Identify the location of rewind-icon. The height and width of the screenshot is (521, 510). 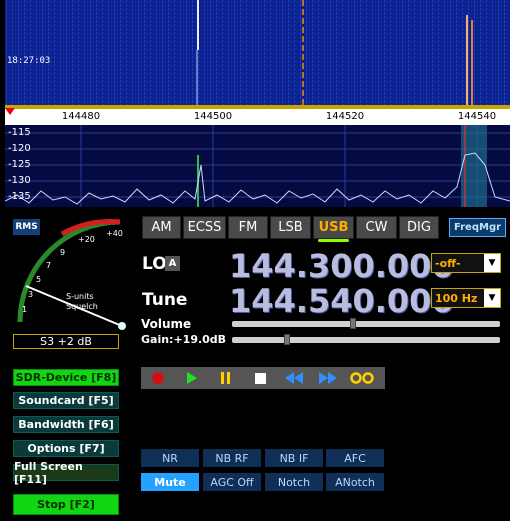
(294, 378).